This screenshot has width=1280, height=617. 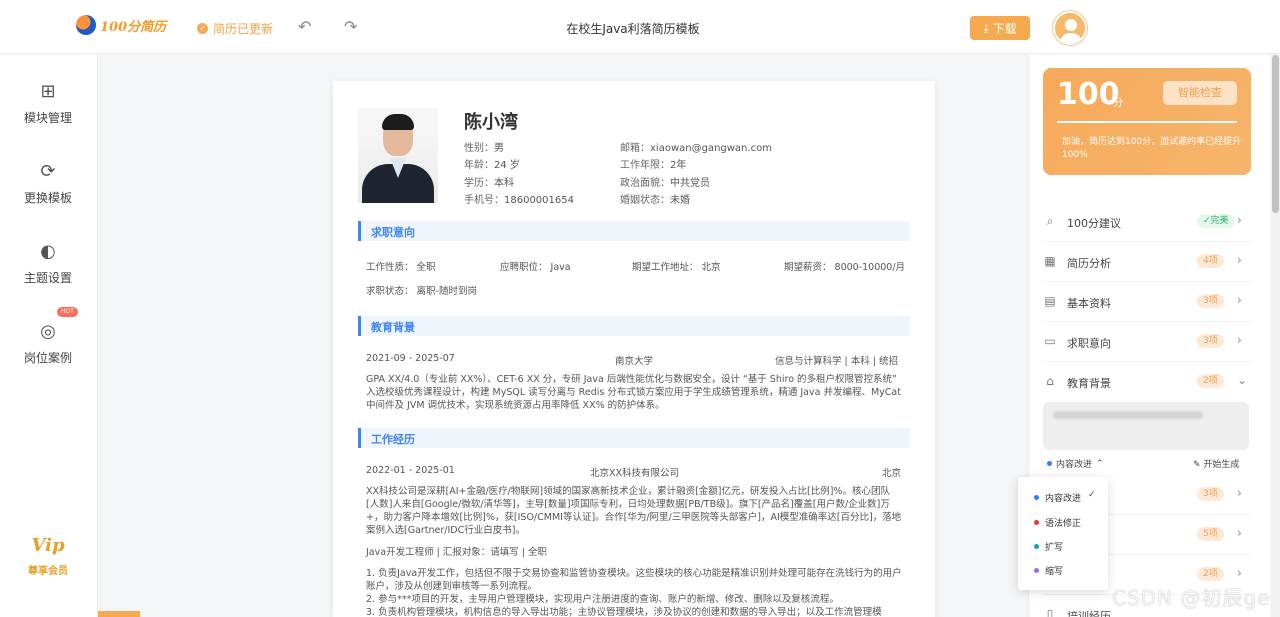 What do you see at coordinates (655, 198) in the screenshot?
I see `info-marital: 婚姻状态：未婚` at bounding box center [655, 198].